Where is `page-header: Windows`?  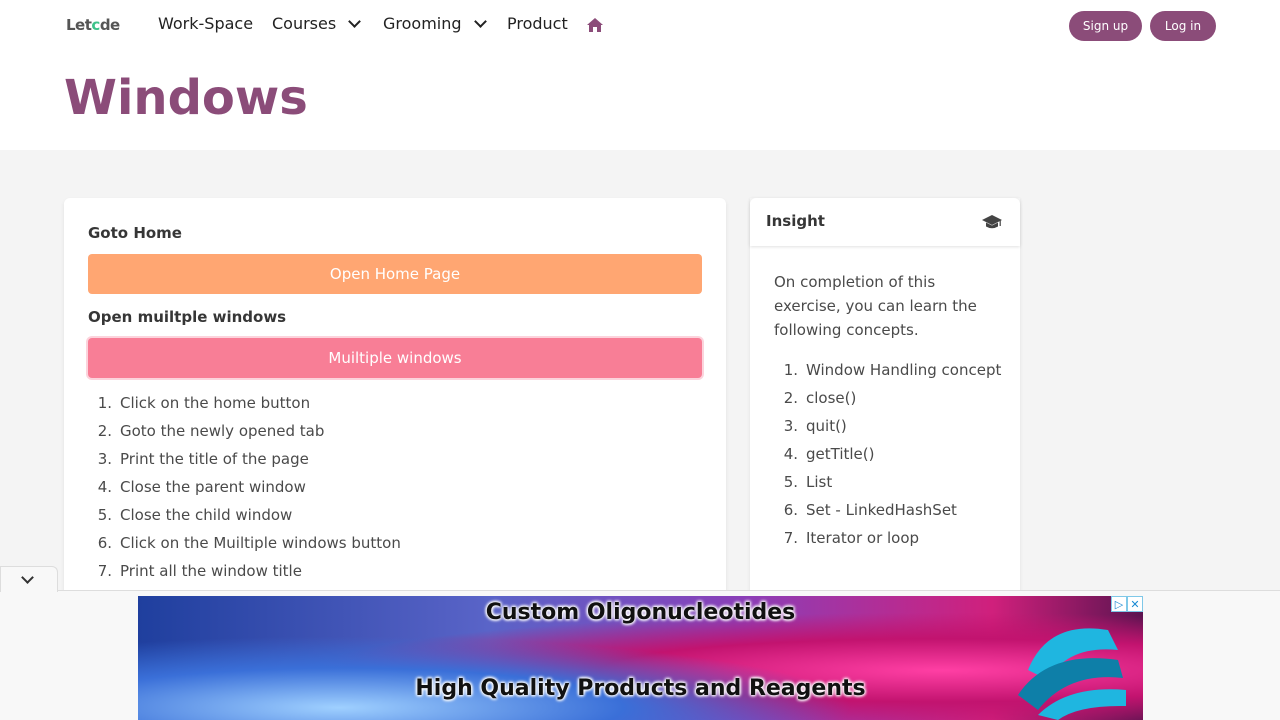
page-header: Windows is located at coordinates (640, 101).